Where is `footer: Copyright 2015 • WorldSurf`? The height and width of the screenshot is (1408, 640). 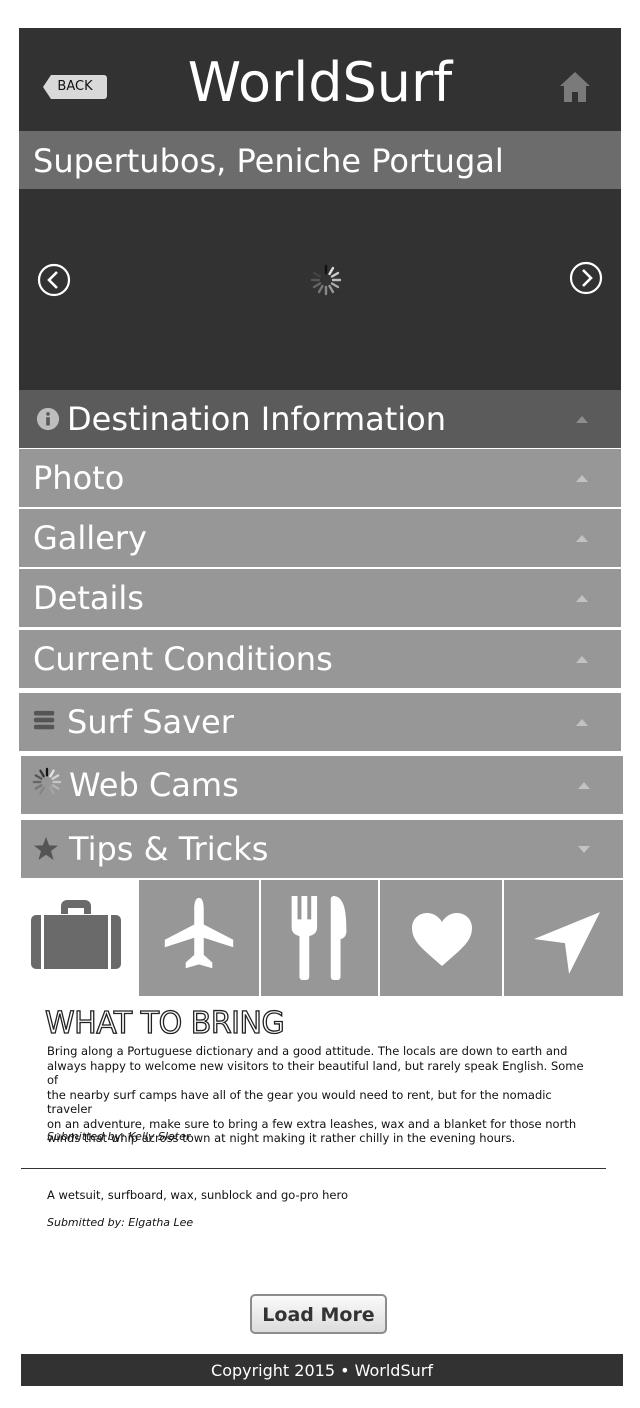
footer: Copyright 2015 • WorldSurf is located at coordinates (322, 1370).